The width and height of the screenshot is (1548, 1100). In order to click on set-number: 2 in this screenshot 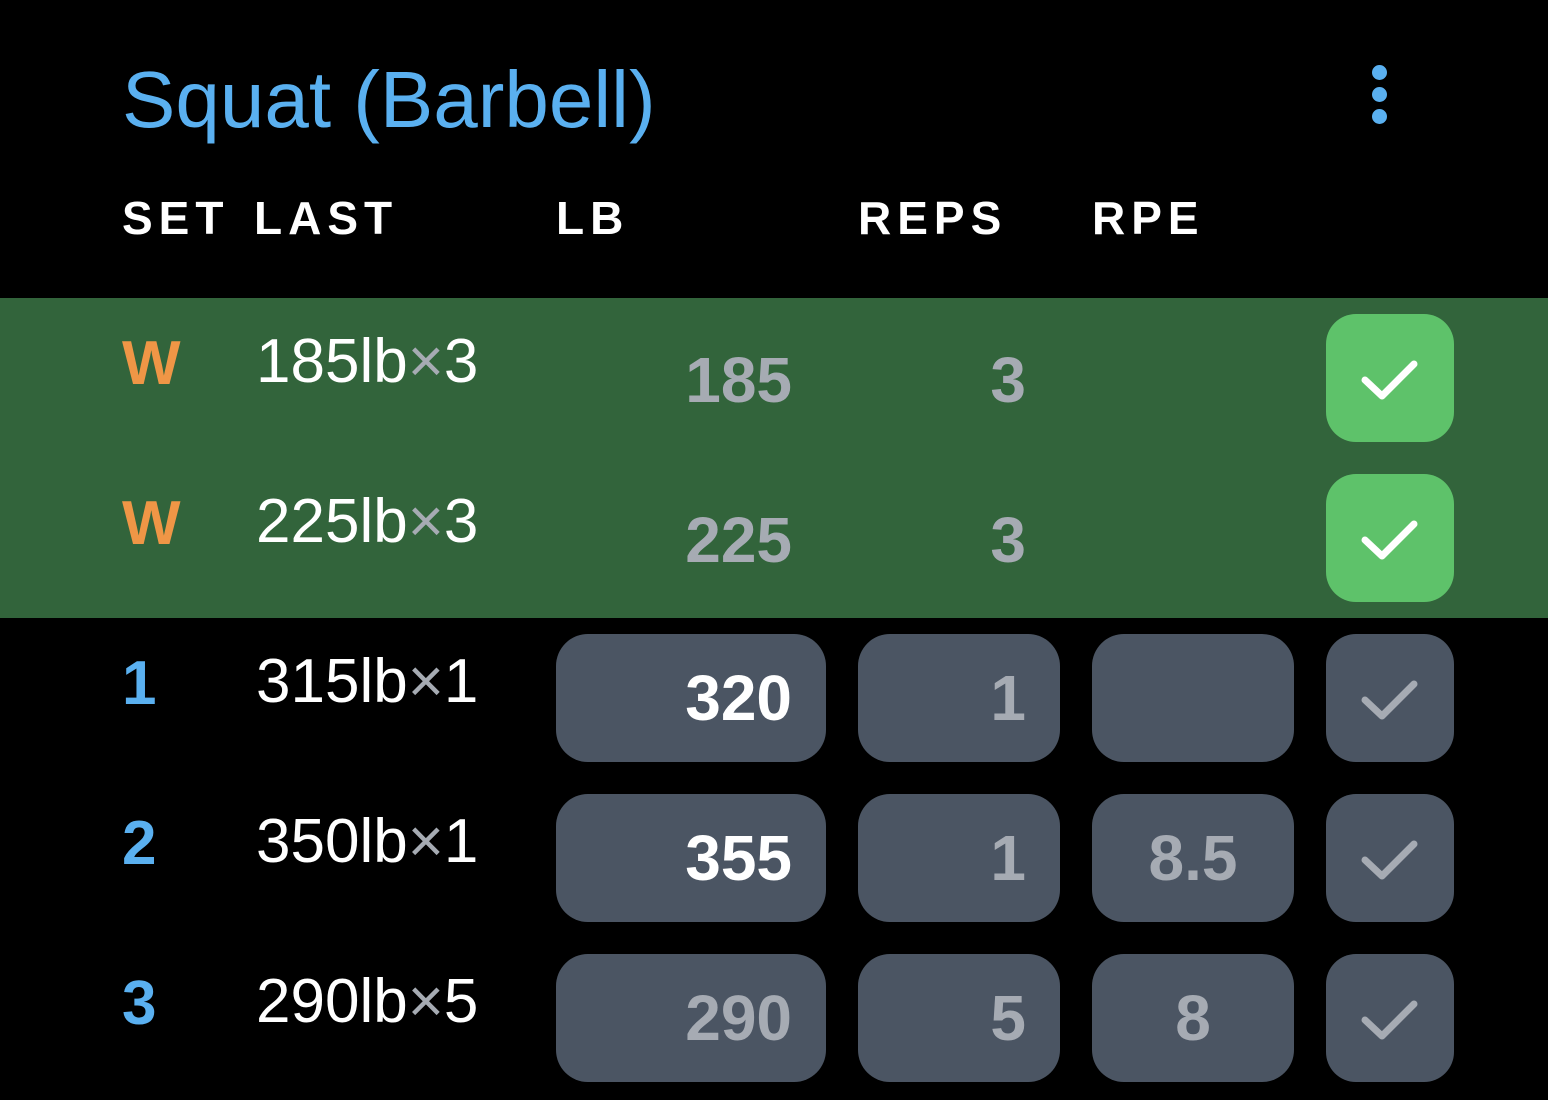, I will do `click(139, 844)`.